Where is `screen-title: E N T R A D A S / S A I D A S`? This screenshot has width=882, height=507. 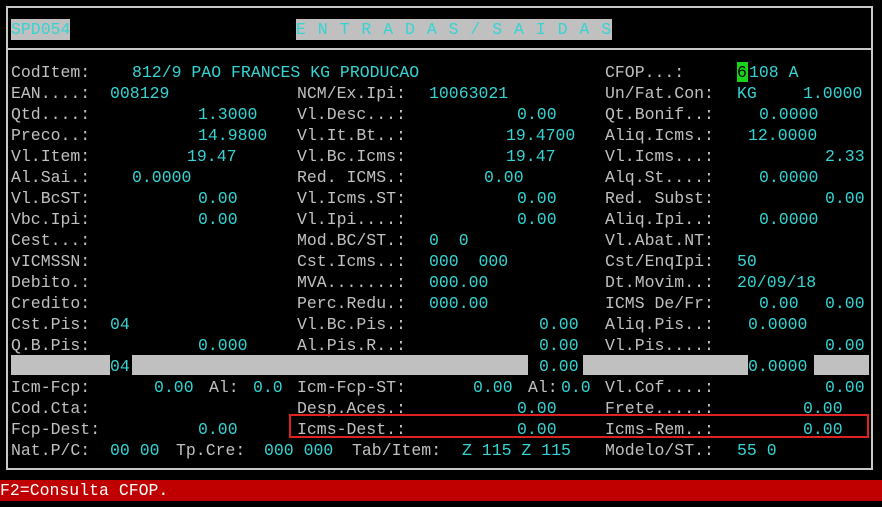 screen-title: E N T R A D A S / S A I D A S is located at coordinates (454, 29).